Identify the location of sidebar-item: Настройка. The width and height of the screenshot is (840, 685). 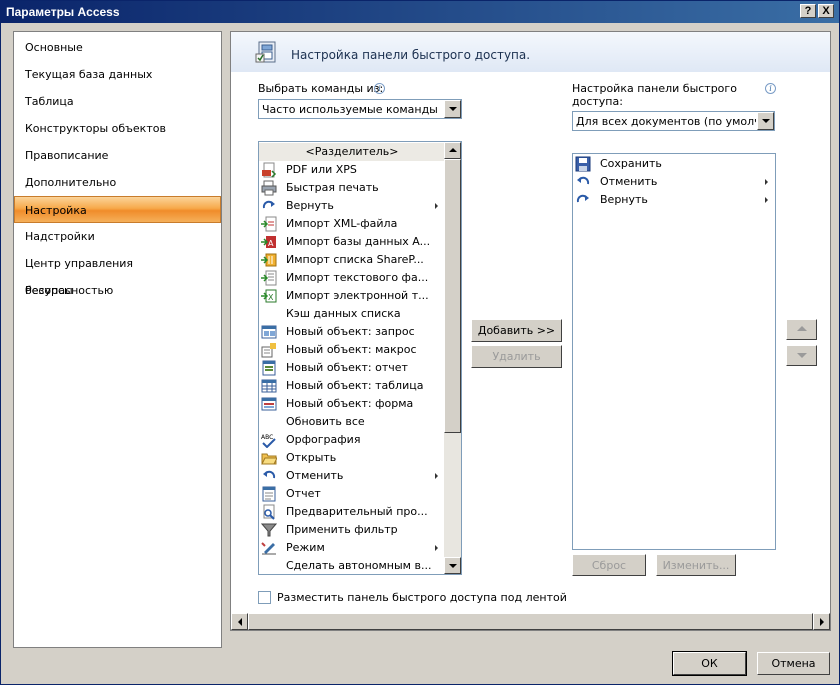
(117, 209).